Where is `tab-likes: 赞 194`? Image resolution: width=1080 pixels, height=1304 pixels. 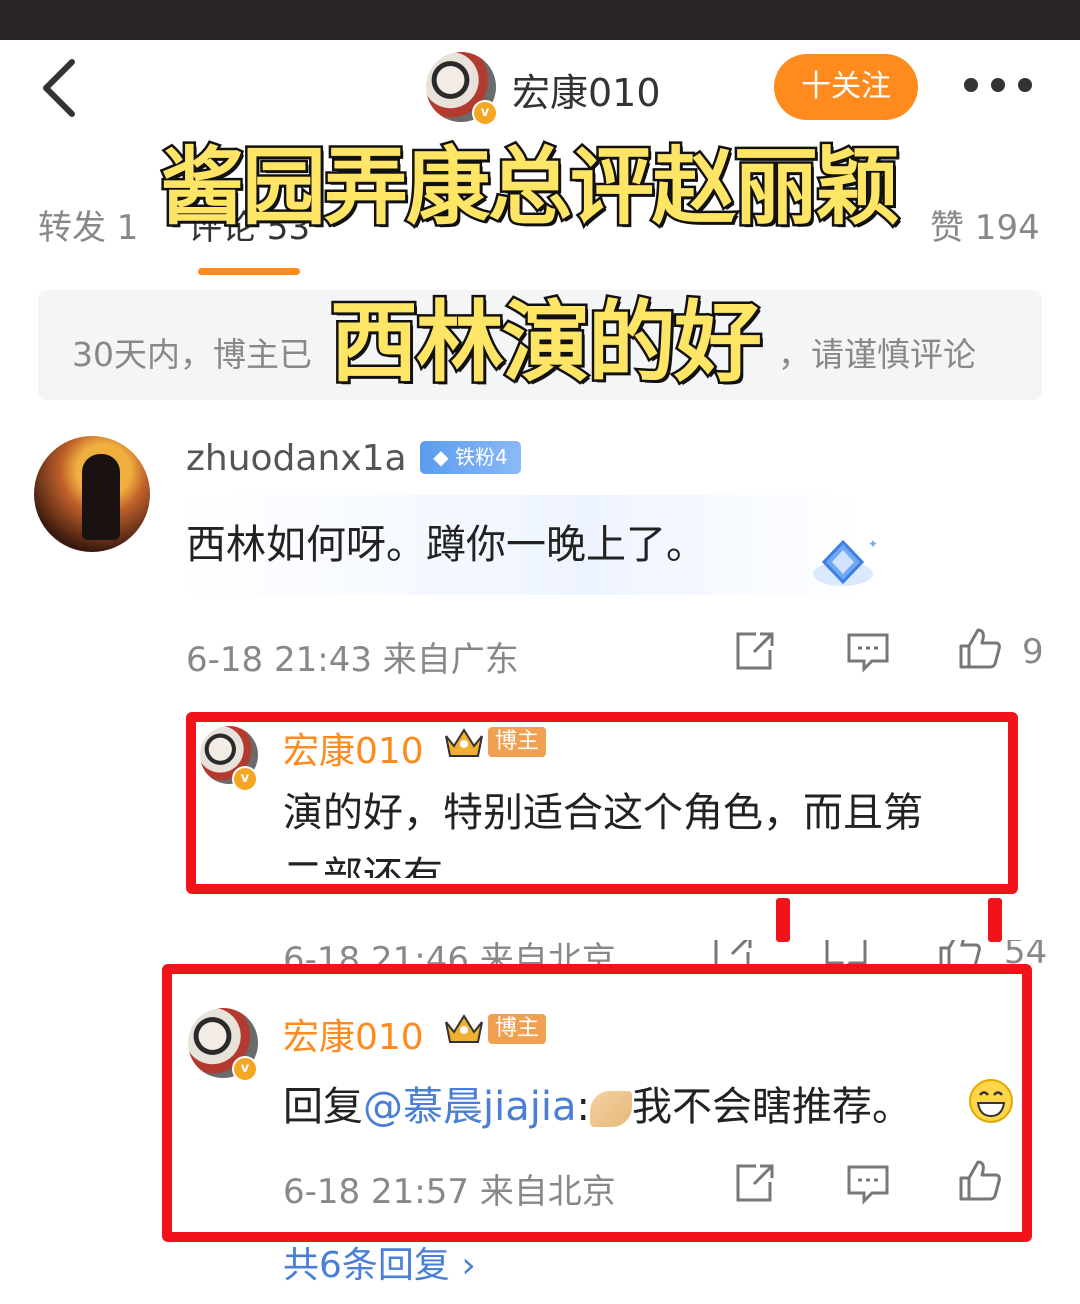 tab-likes: 赞 194 is located at coordinates (985, 224).